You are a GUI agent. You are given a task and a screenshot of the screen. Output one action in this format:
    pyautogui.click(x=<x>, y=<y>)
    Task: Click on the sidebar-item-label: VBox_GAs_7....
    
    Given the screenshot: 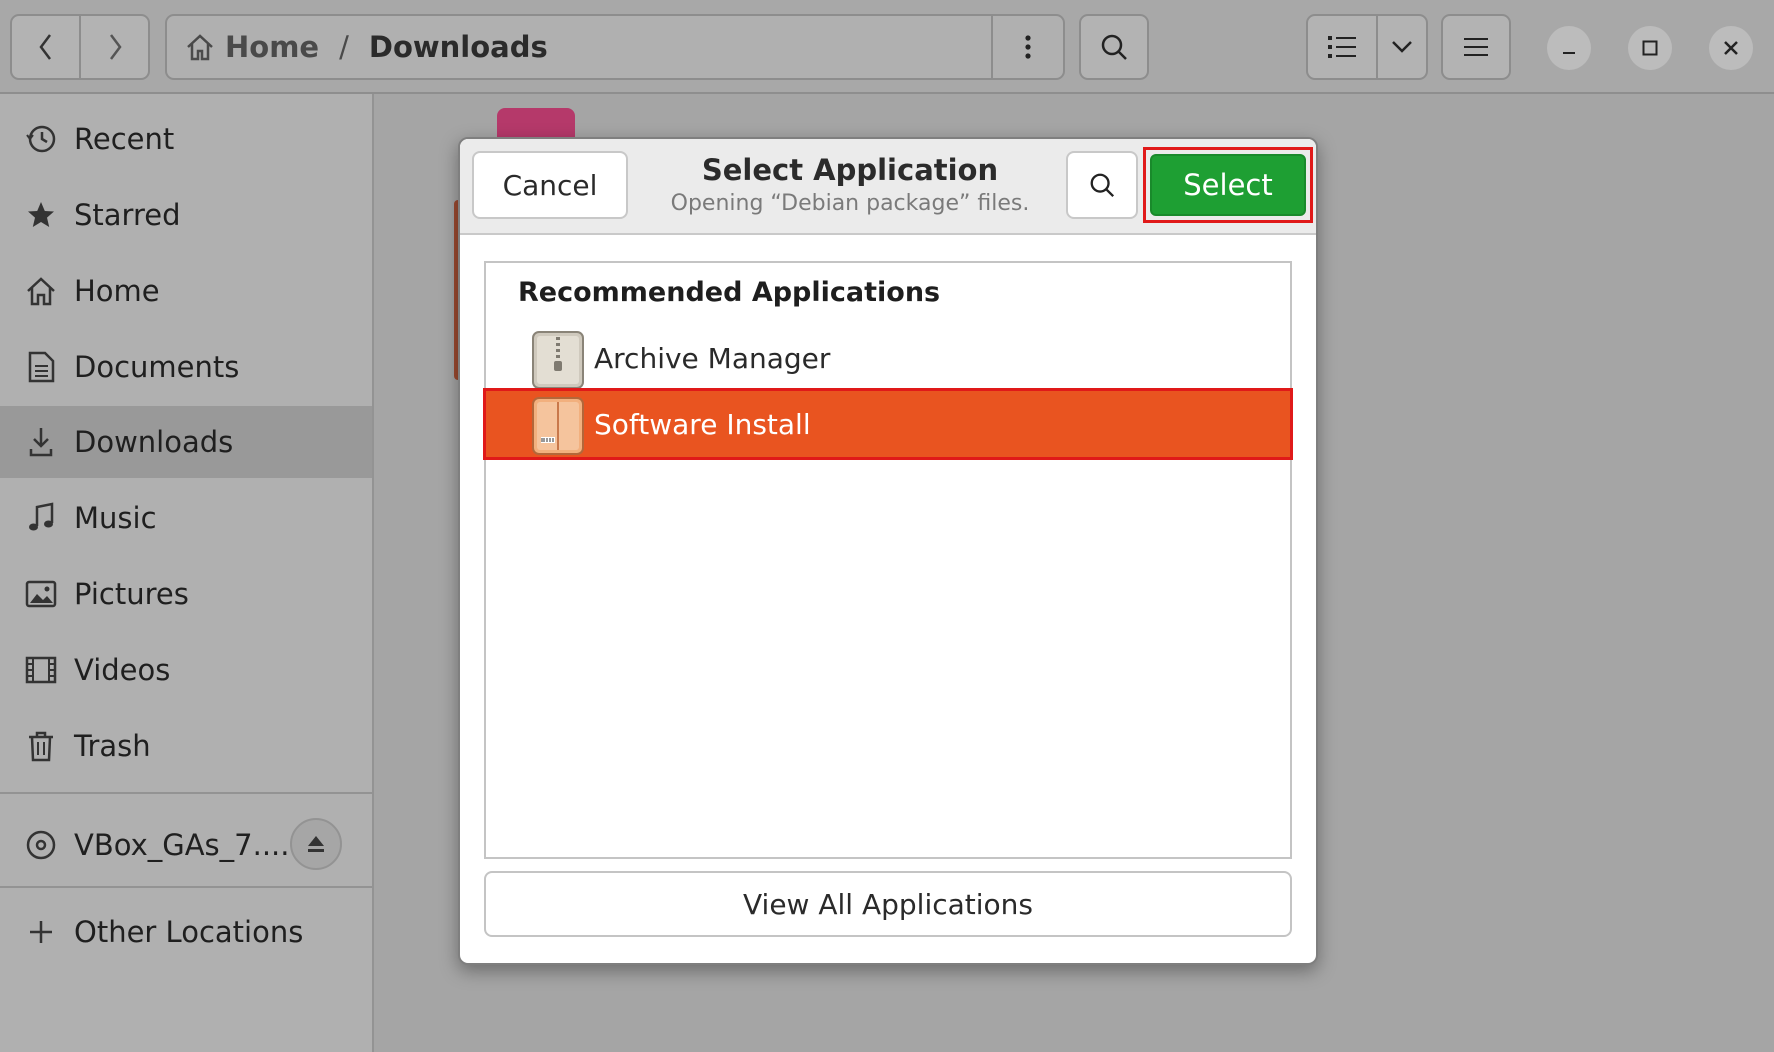 What is the action you would take?
    pyautogui.click(x=182, y=845)
    